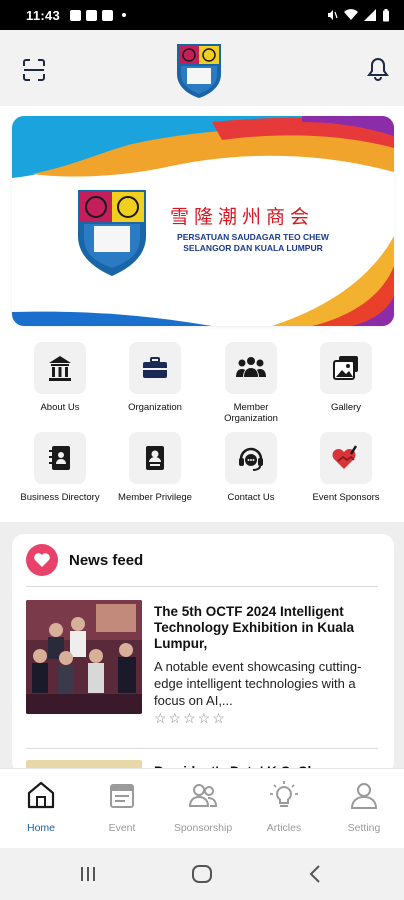 The width and height of the screenshot is (404, 900). I want to click on association-english-line1: PERSATUAN SAUDAGAR TEO CHEW, so click(253, 237).